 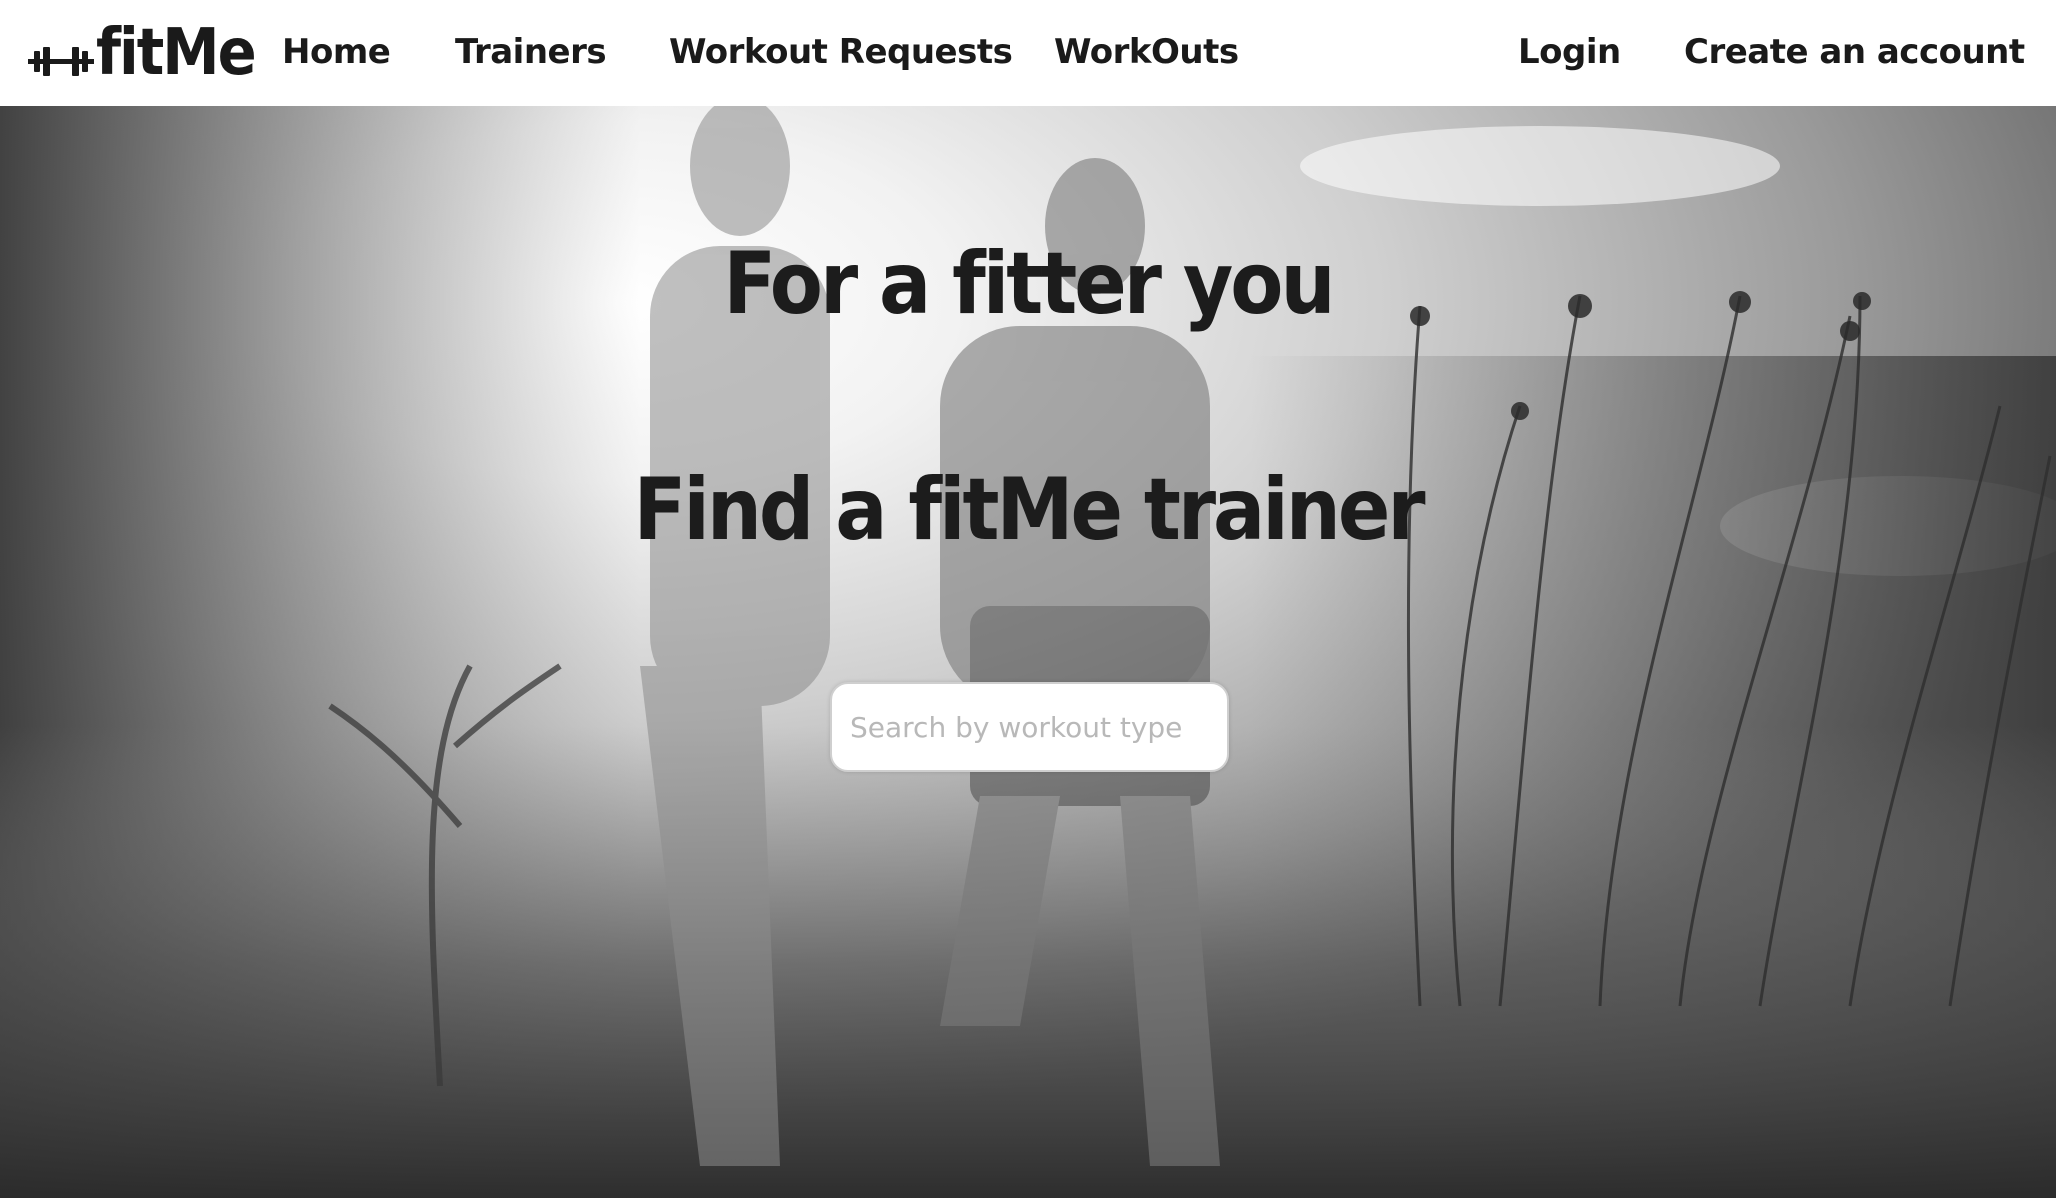 I want to click on nav-workouts-link: WorkOuts, so click(x=1146, y=52).